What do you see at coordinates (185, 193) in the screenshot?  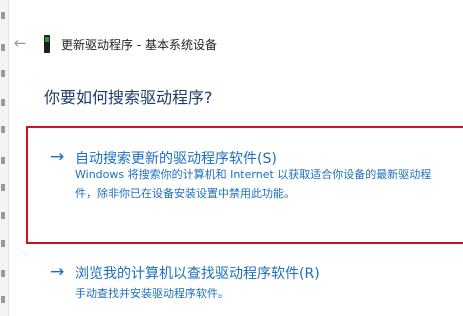 I see `option-description-line2: 件，除非你已在设备安装设置中禁用此功能。` at bounding box center [185, 193].